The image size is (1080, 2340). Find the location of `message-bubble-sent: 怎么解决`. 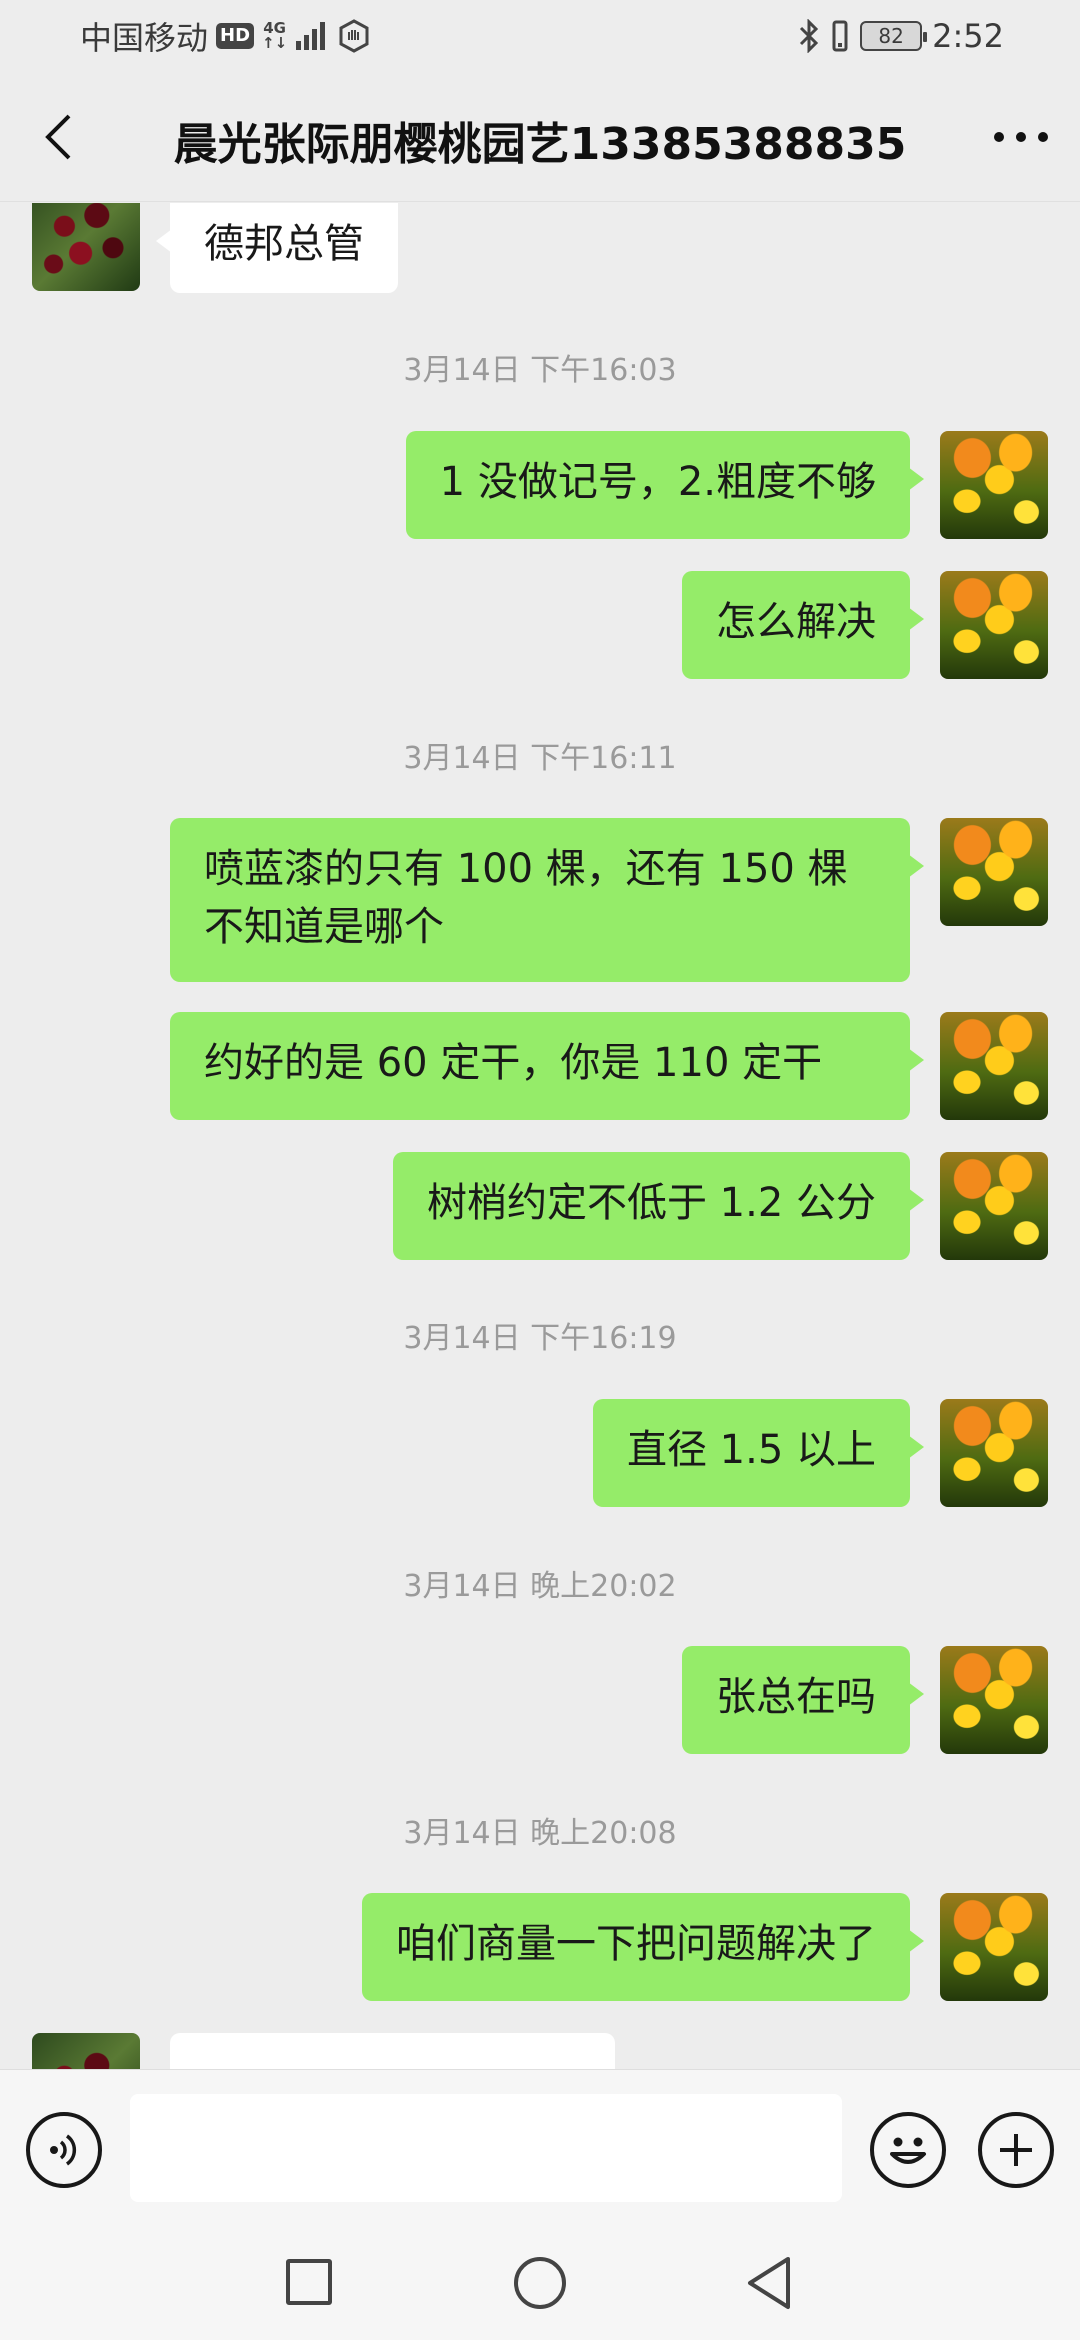

message-bubble-sent: 怎么解决 is located at coordinates (803, 625).